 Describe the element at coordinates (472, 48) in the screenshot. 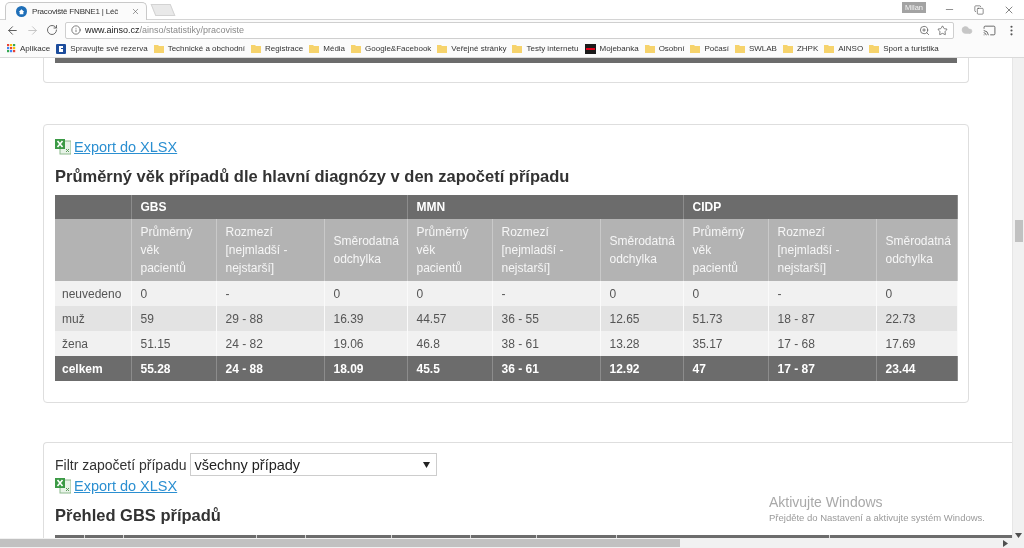

I see `bookmark-item: Veřejné stránky` at that location.